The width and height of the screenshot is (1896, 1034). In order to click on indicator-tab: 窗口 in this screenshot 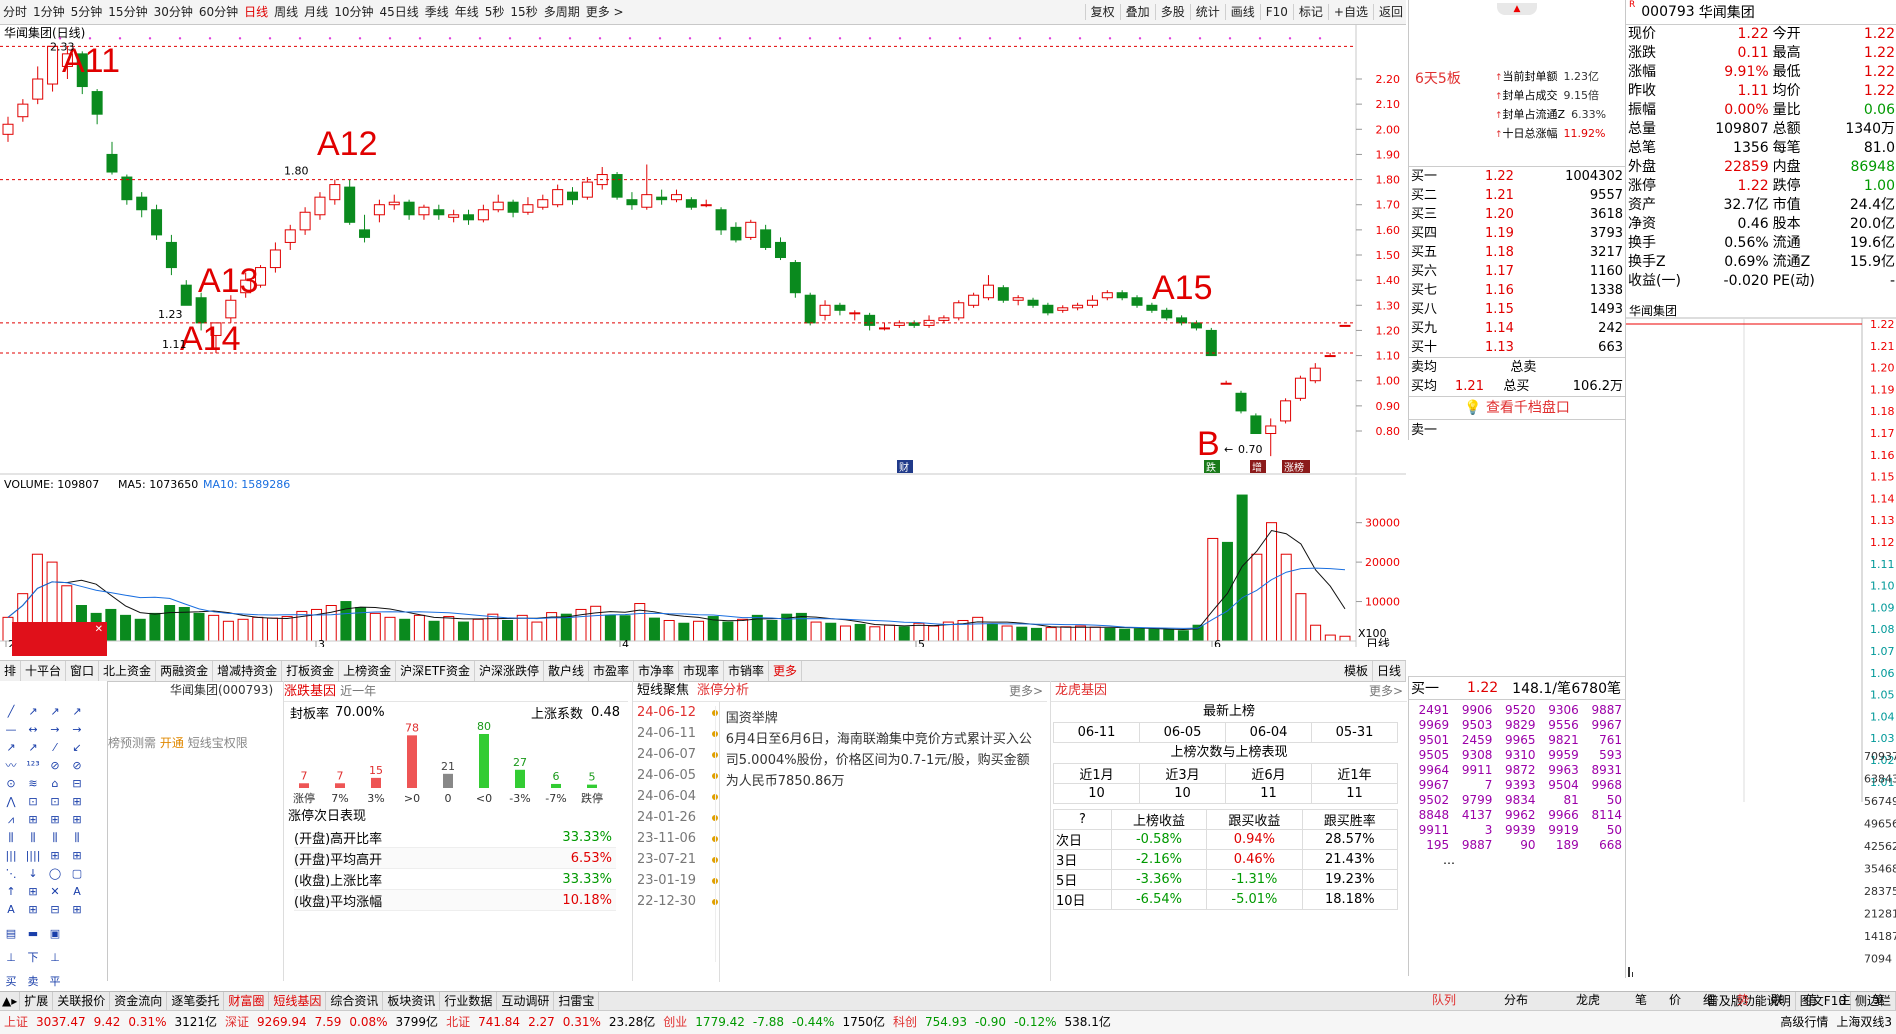, I will do `click(83, 671)`.